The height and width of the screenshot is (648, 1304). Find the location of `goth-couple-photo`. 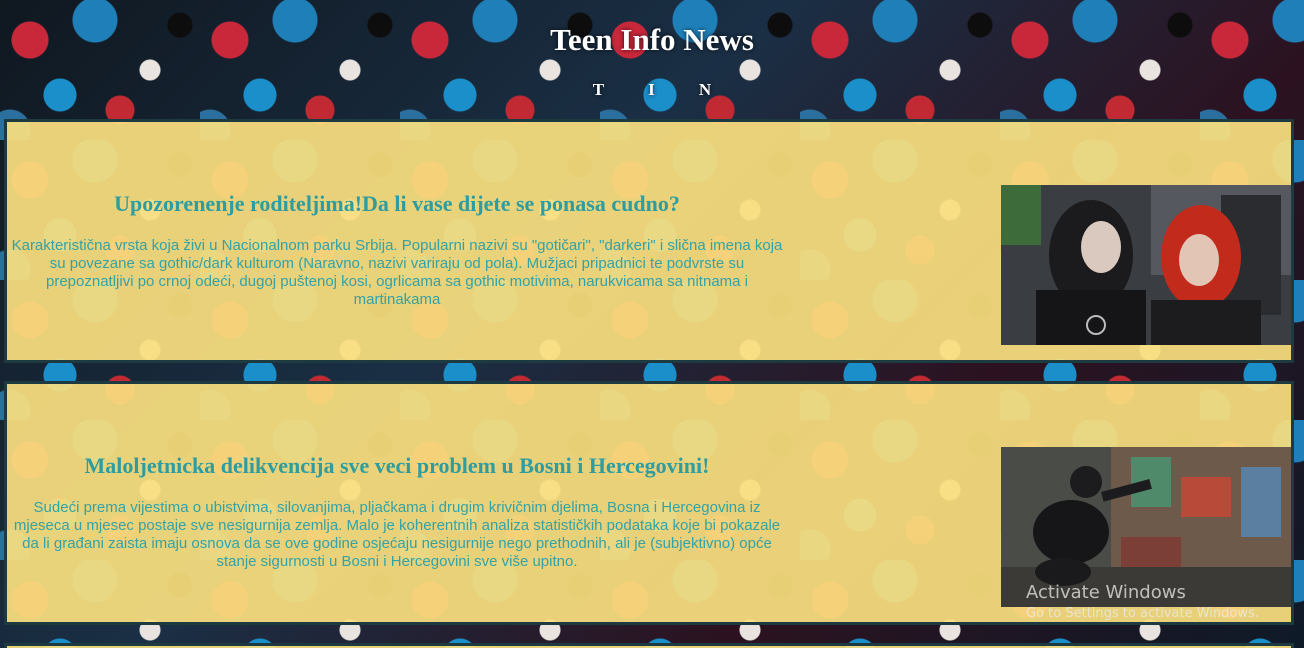

goth-couple-photo is located at coordinates (1146, 265).